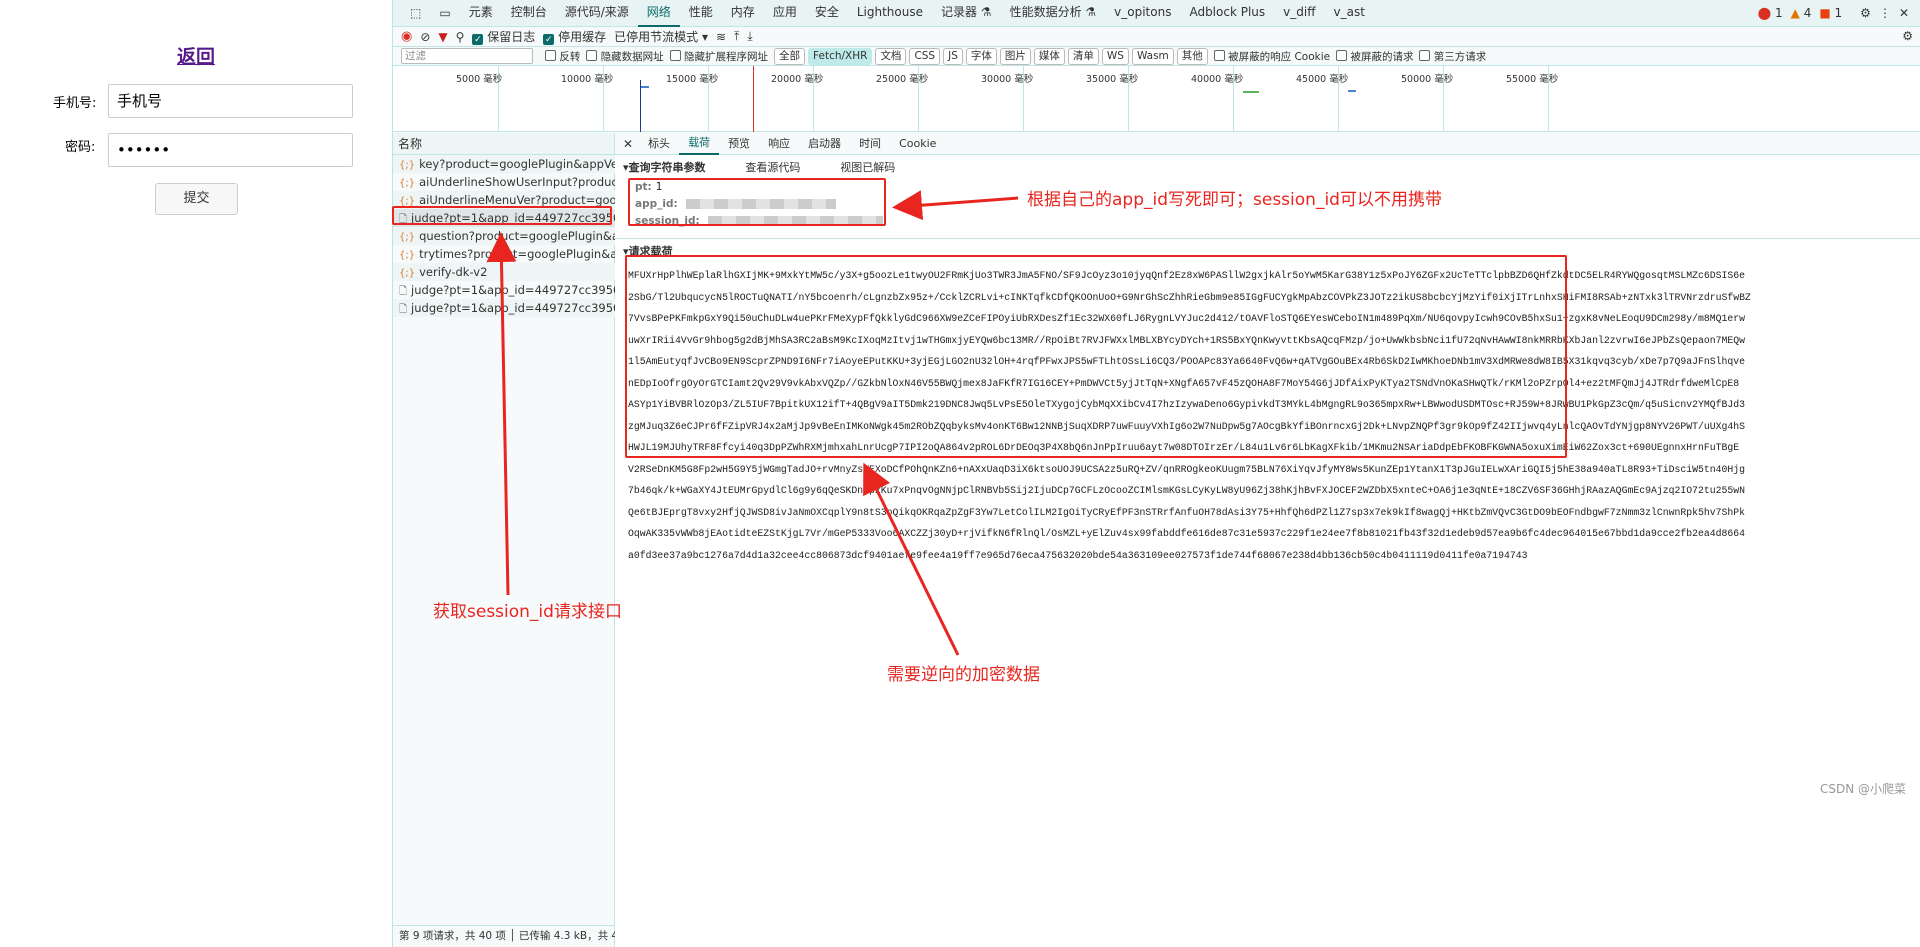 The width and height of the screenshot is (1920, 947). I want to click on watermark: CSDN @小爬菜, so click(1862, 789).